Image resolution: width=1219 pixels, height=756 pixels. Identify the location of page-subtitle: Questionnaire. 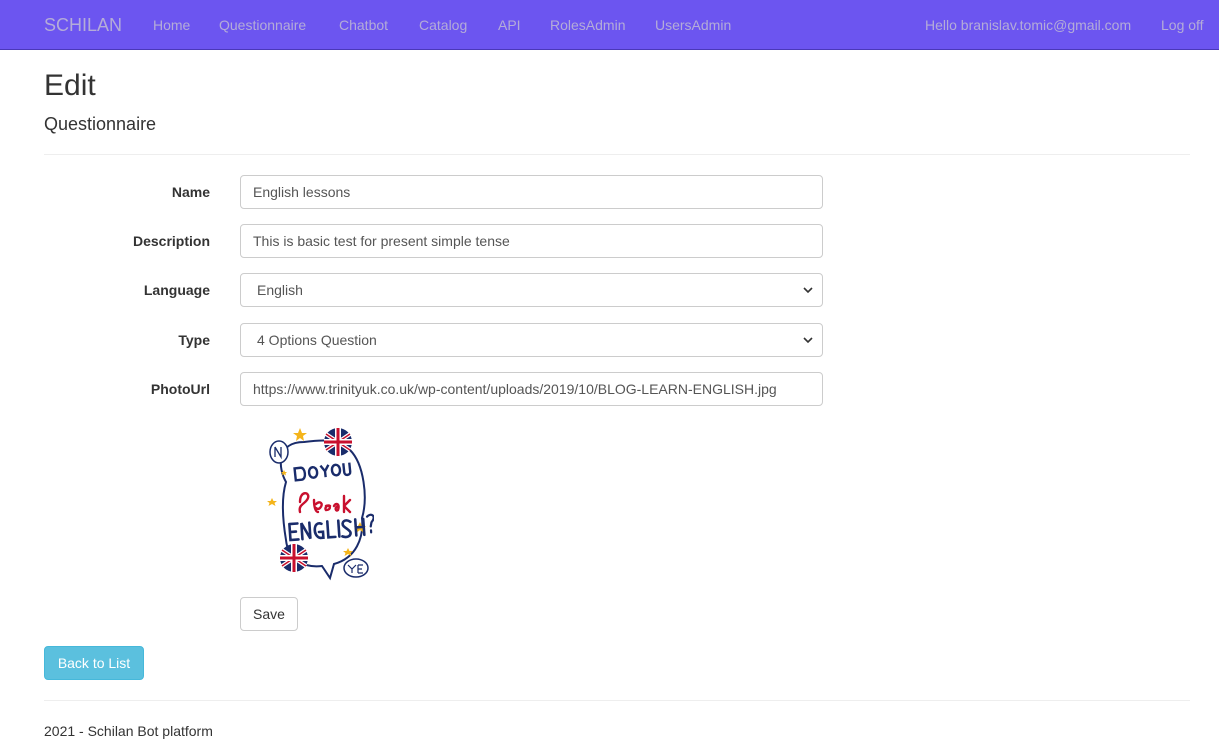
(100, 124).